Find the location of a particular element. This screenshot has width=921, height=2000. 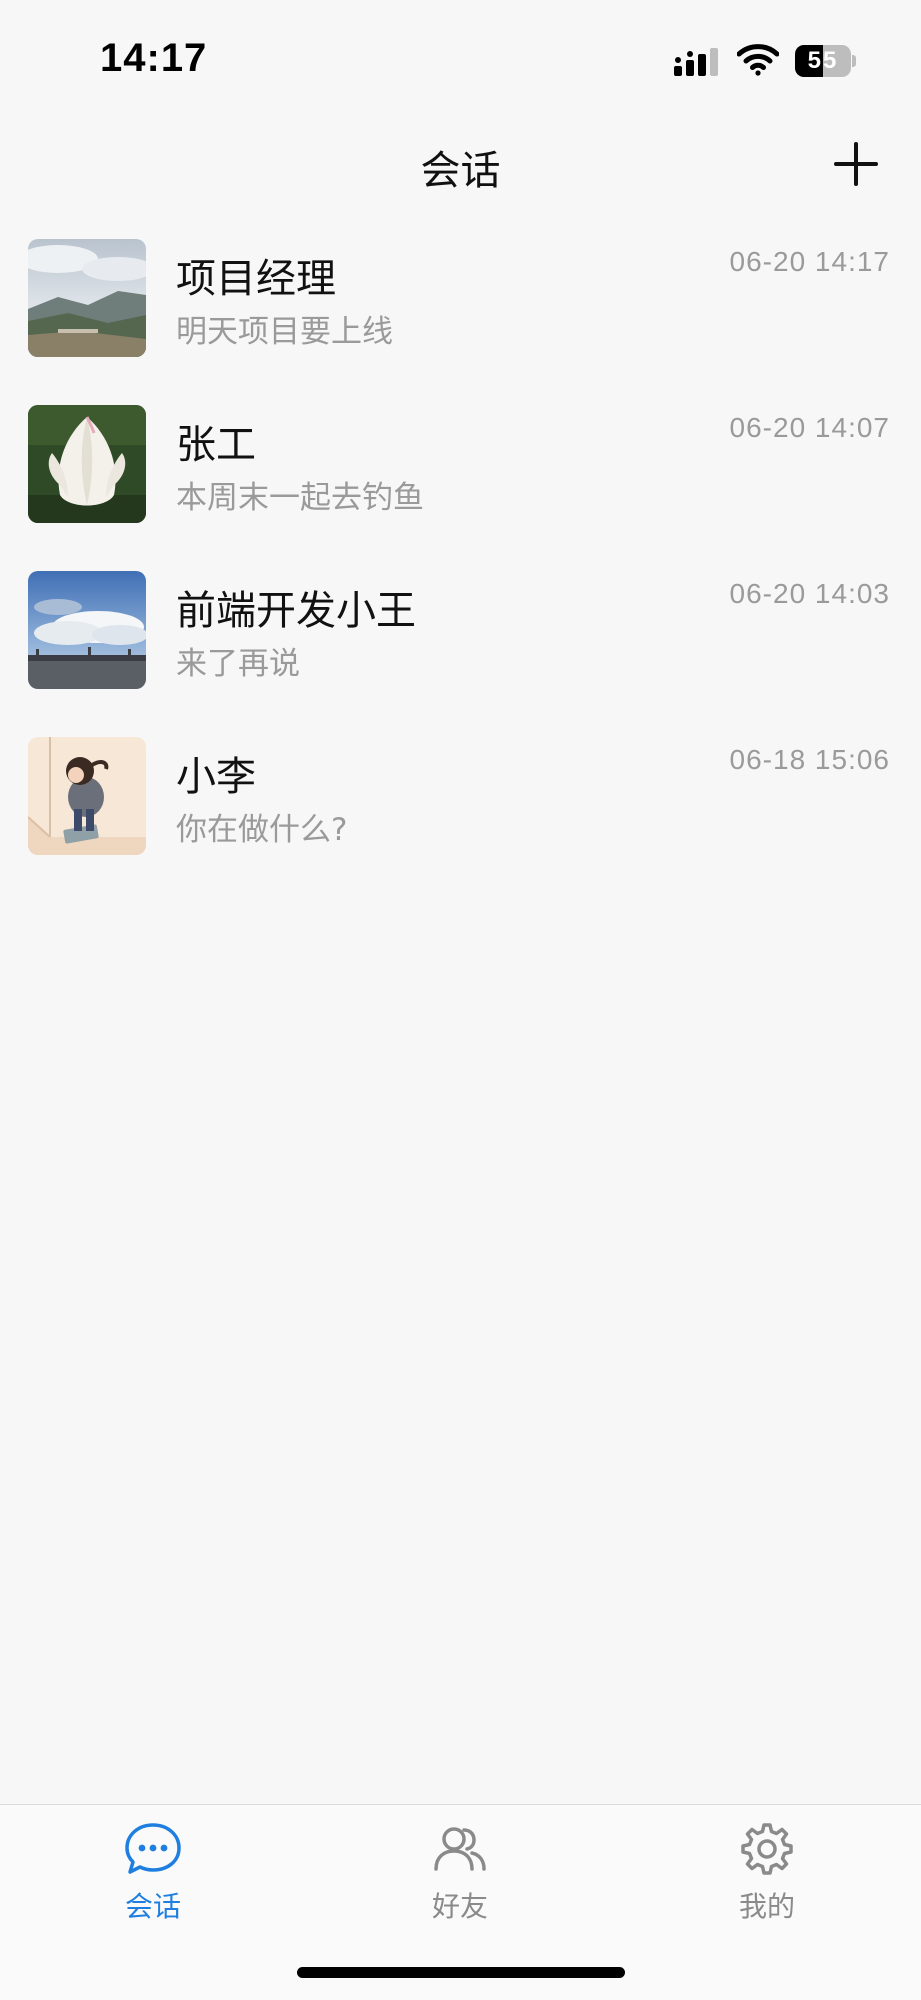

avatar-lotus-flower is located at coordinates (87, 464).